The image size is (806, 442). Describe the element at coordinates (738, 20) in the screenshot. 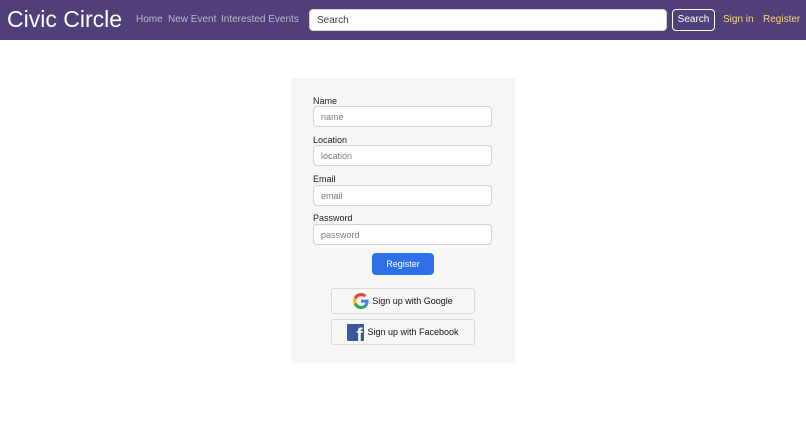

I see `sign-in-link: Sign in` at that location.